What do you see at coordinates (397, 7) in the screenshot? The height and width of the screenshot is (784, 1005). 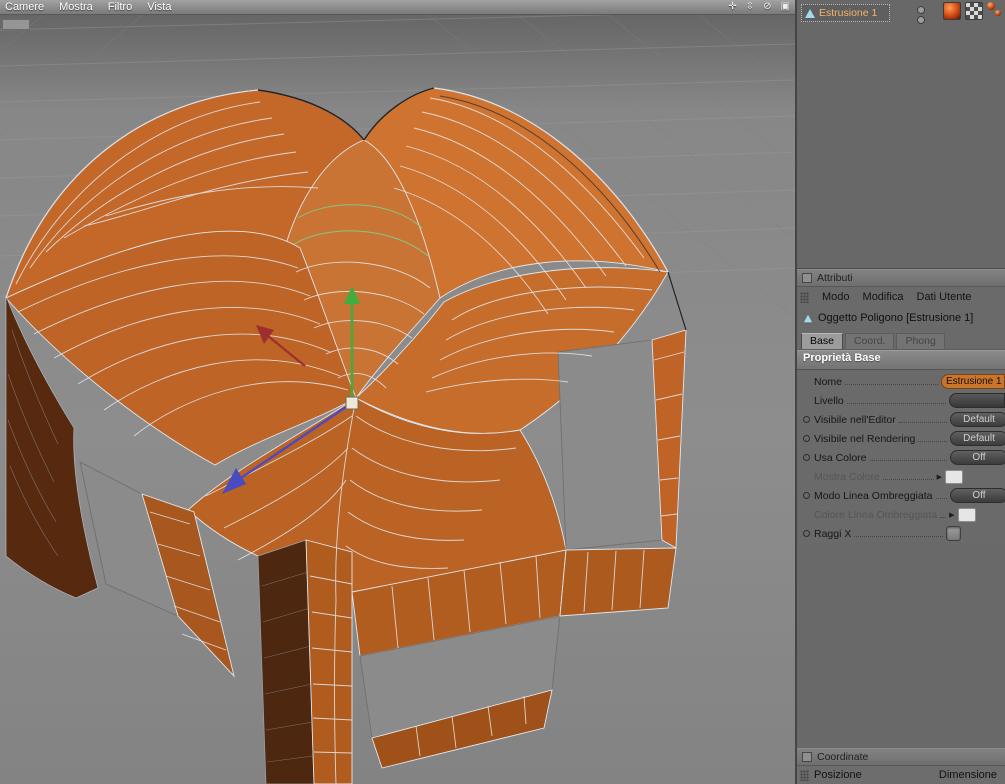 I see `viewport-menu-bar: Camere Mostra Filtro Vista ✛ ⇳ ⊘ ▣` at bounding box center [397, 7].